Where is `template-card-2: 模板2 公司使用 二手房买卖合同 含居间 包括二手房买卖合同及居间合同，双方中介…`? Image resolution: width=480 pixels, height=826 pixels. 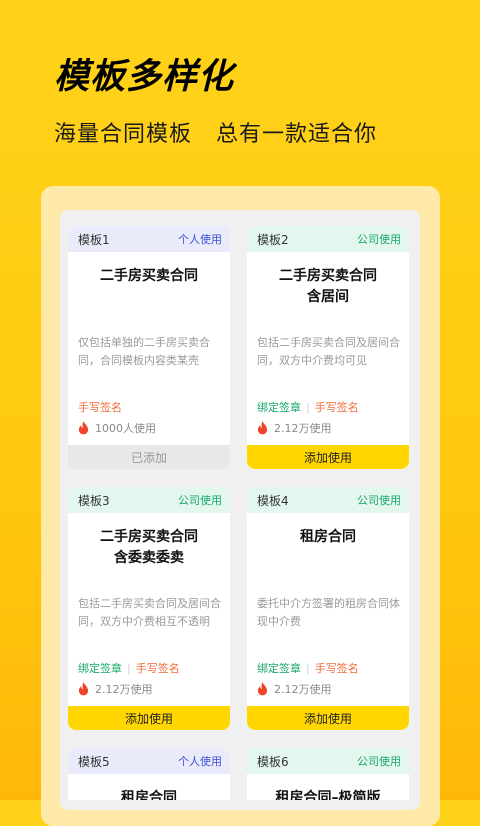 template-card-2: 模板2 公司使用 二手房买卖合同 含居间 包括二手房买卖合同及居间合同，双方中介… is located at coordinates (328, 347).